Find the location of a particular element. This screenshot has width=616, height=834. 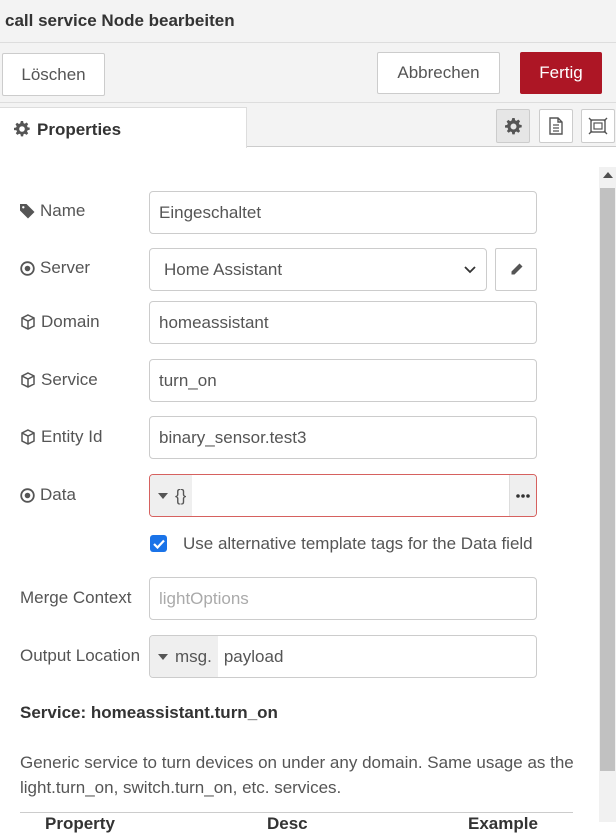

data-label-row: Data is located at coordinates (48, 495).